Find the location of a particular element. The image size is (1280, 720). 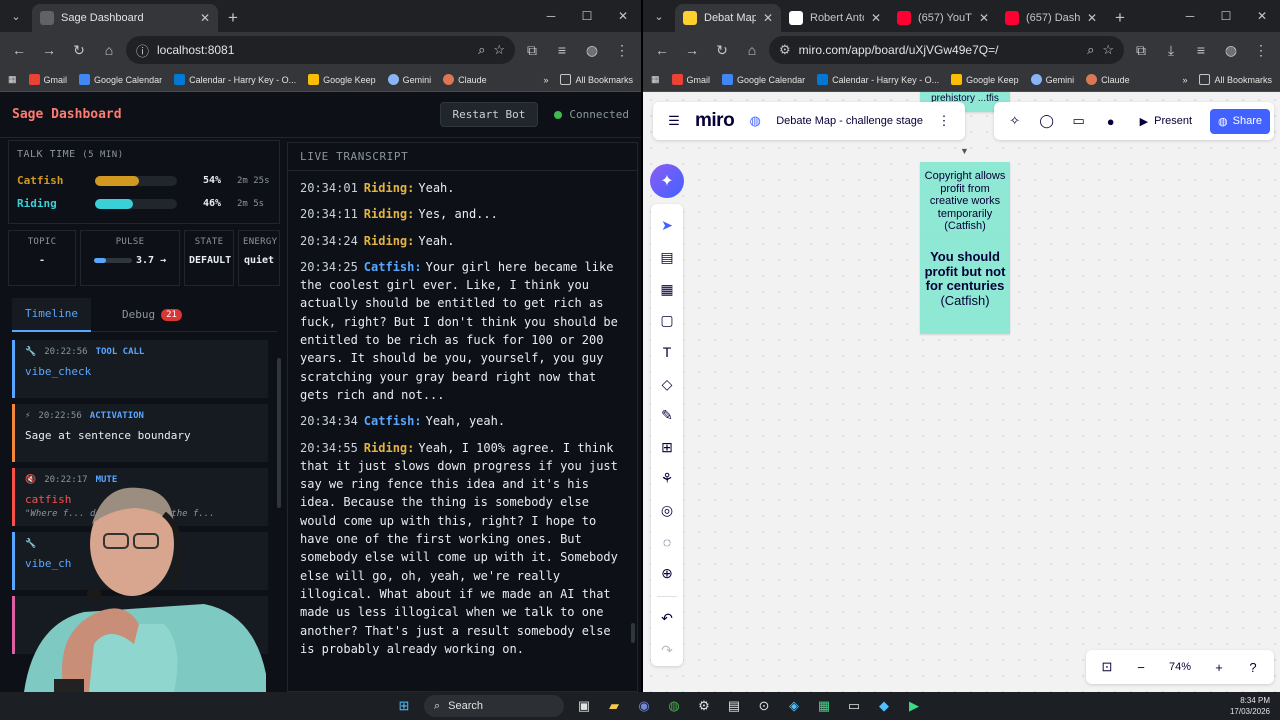

tab-timeline: Timeline is located at coordinates (51, 314).